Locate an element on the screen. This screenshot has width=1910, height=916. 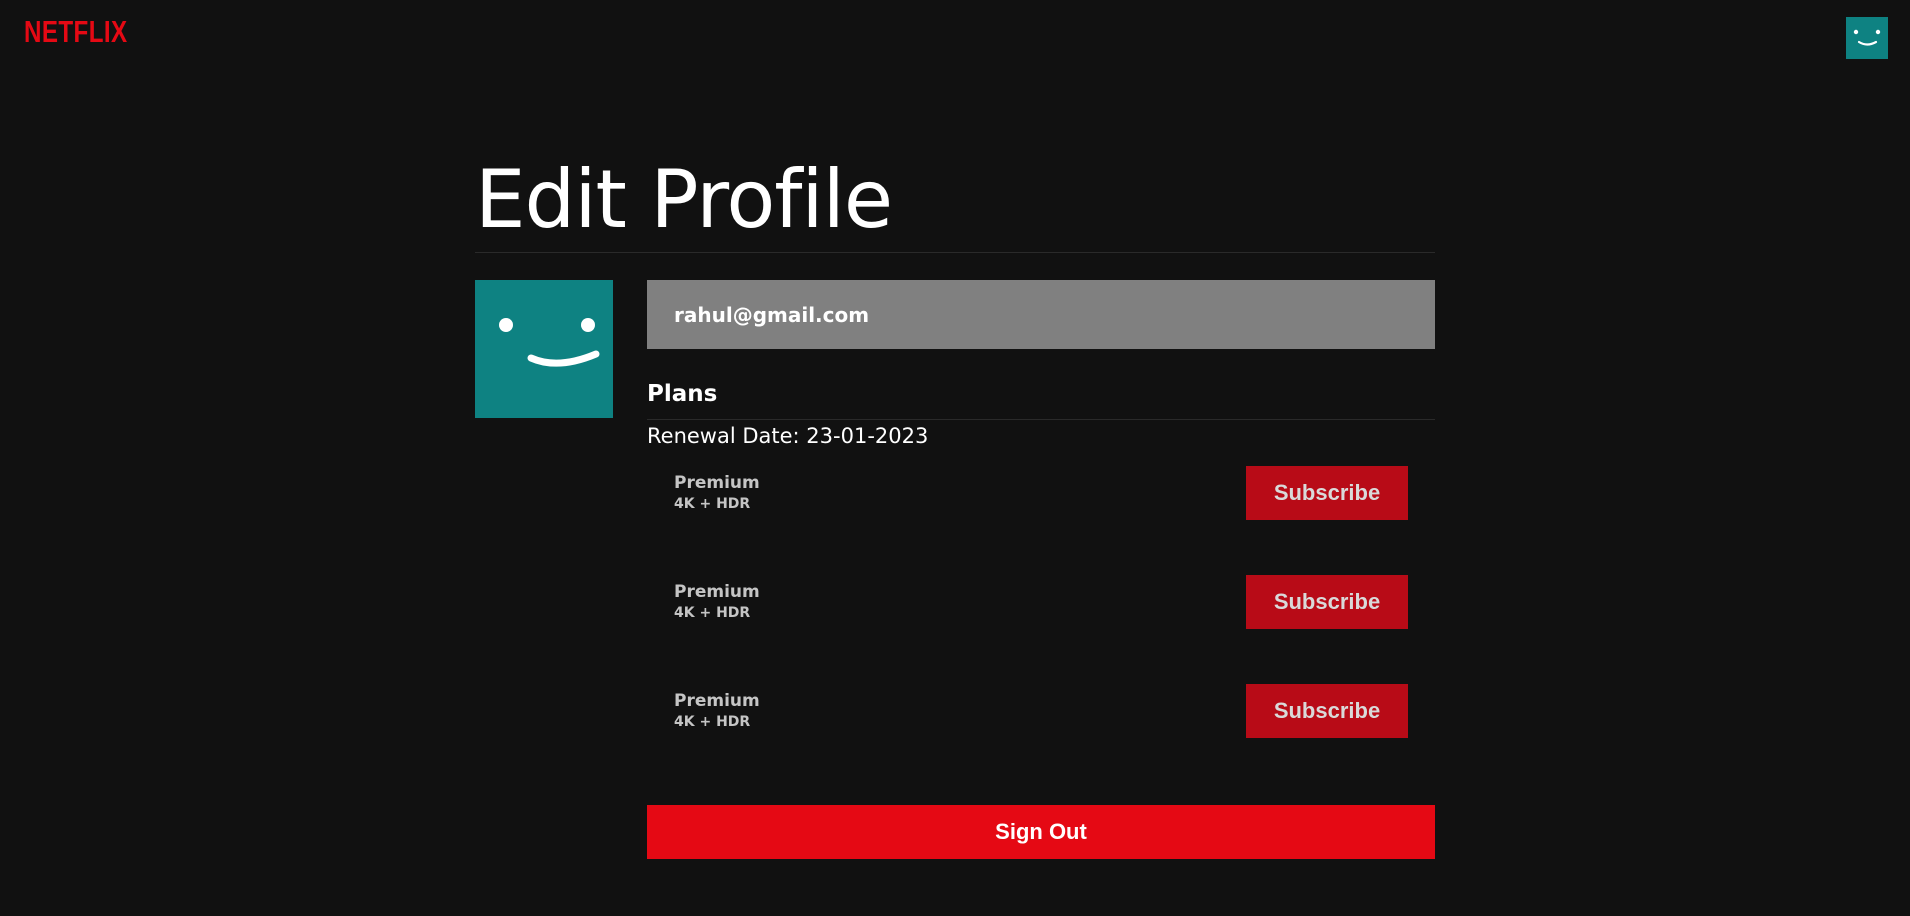
email-display: rahul@gmail.com is located at coordinates (1041, 314).